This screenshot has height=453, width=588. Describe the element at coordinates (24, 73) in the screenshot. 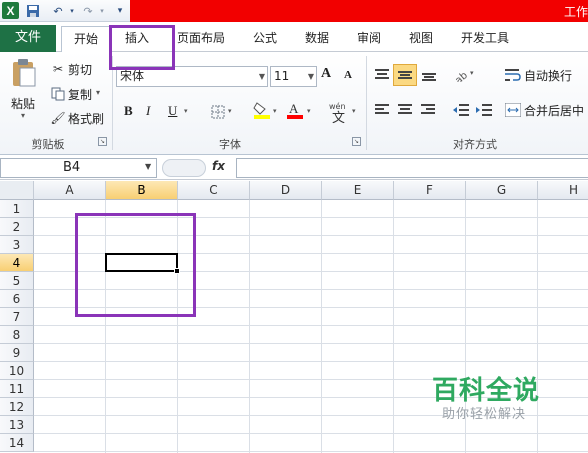

I see `paste-icon` at that location.